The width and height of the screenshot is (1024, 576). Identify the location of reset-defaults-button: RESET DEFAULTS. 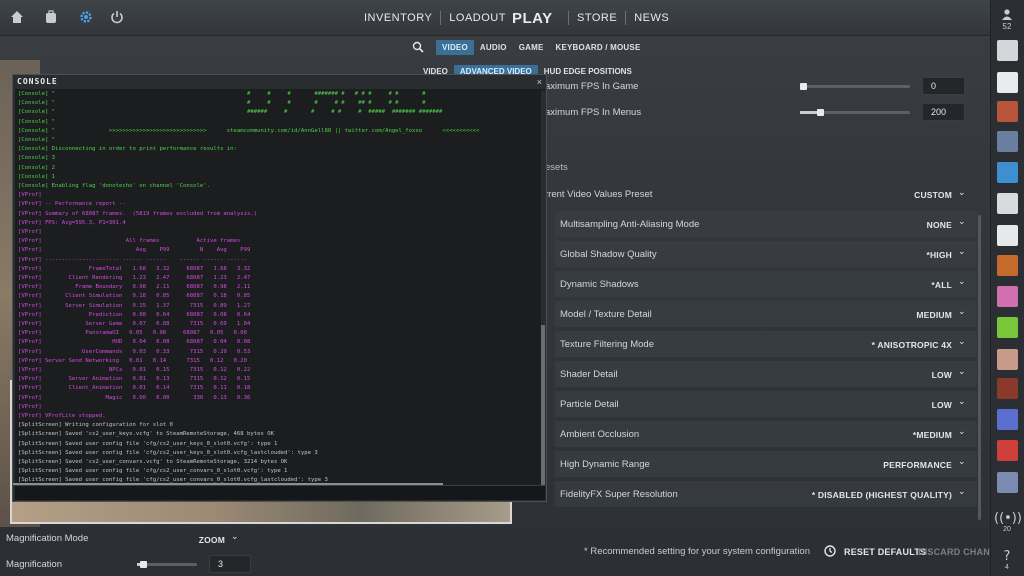
(885, 552).